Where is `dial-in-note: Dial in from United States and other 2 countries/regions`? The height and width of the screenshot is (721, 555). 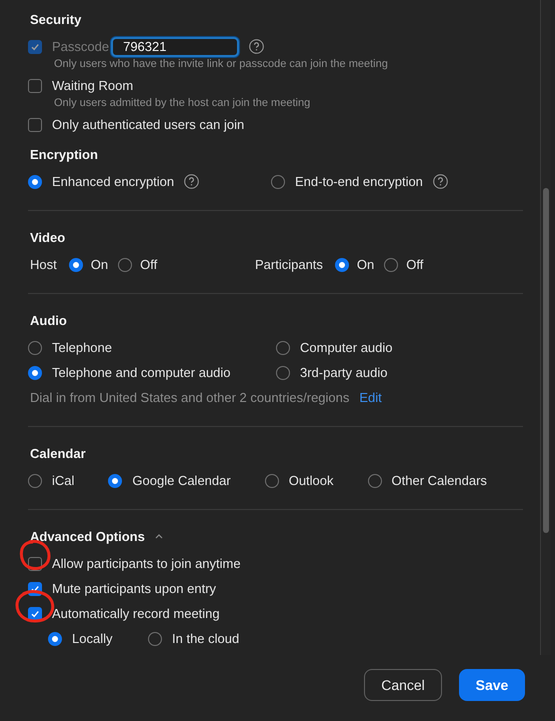
dial-in-note: Dial in from United States and other 2 countries/regions is located at coordinates (190, 397).